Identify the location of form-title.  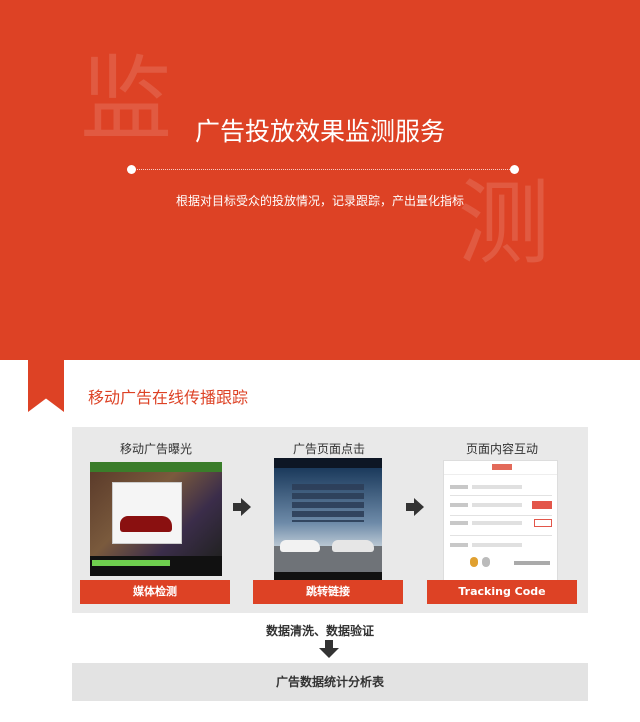
(502, 467).